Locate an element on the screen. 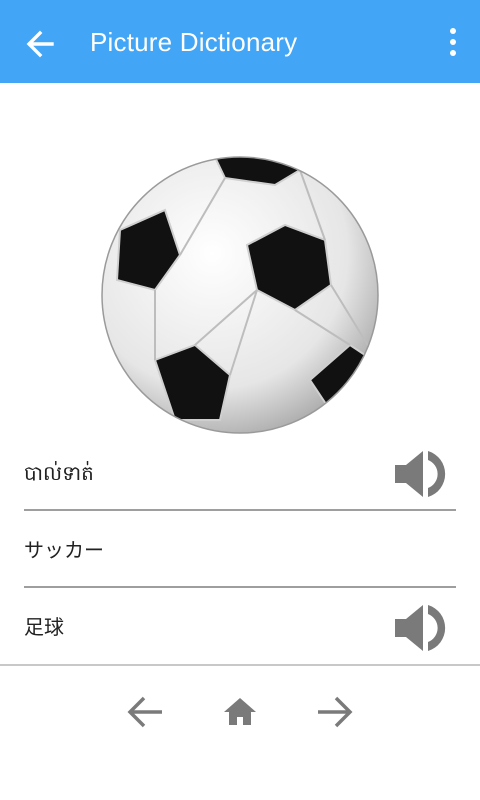 This screenshot has width=480, height=800. home-button is located at coordinates (240, 712).